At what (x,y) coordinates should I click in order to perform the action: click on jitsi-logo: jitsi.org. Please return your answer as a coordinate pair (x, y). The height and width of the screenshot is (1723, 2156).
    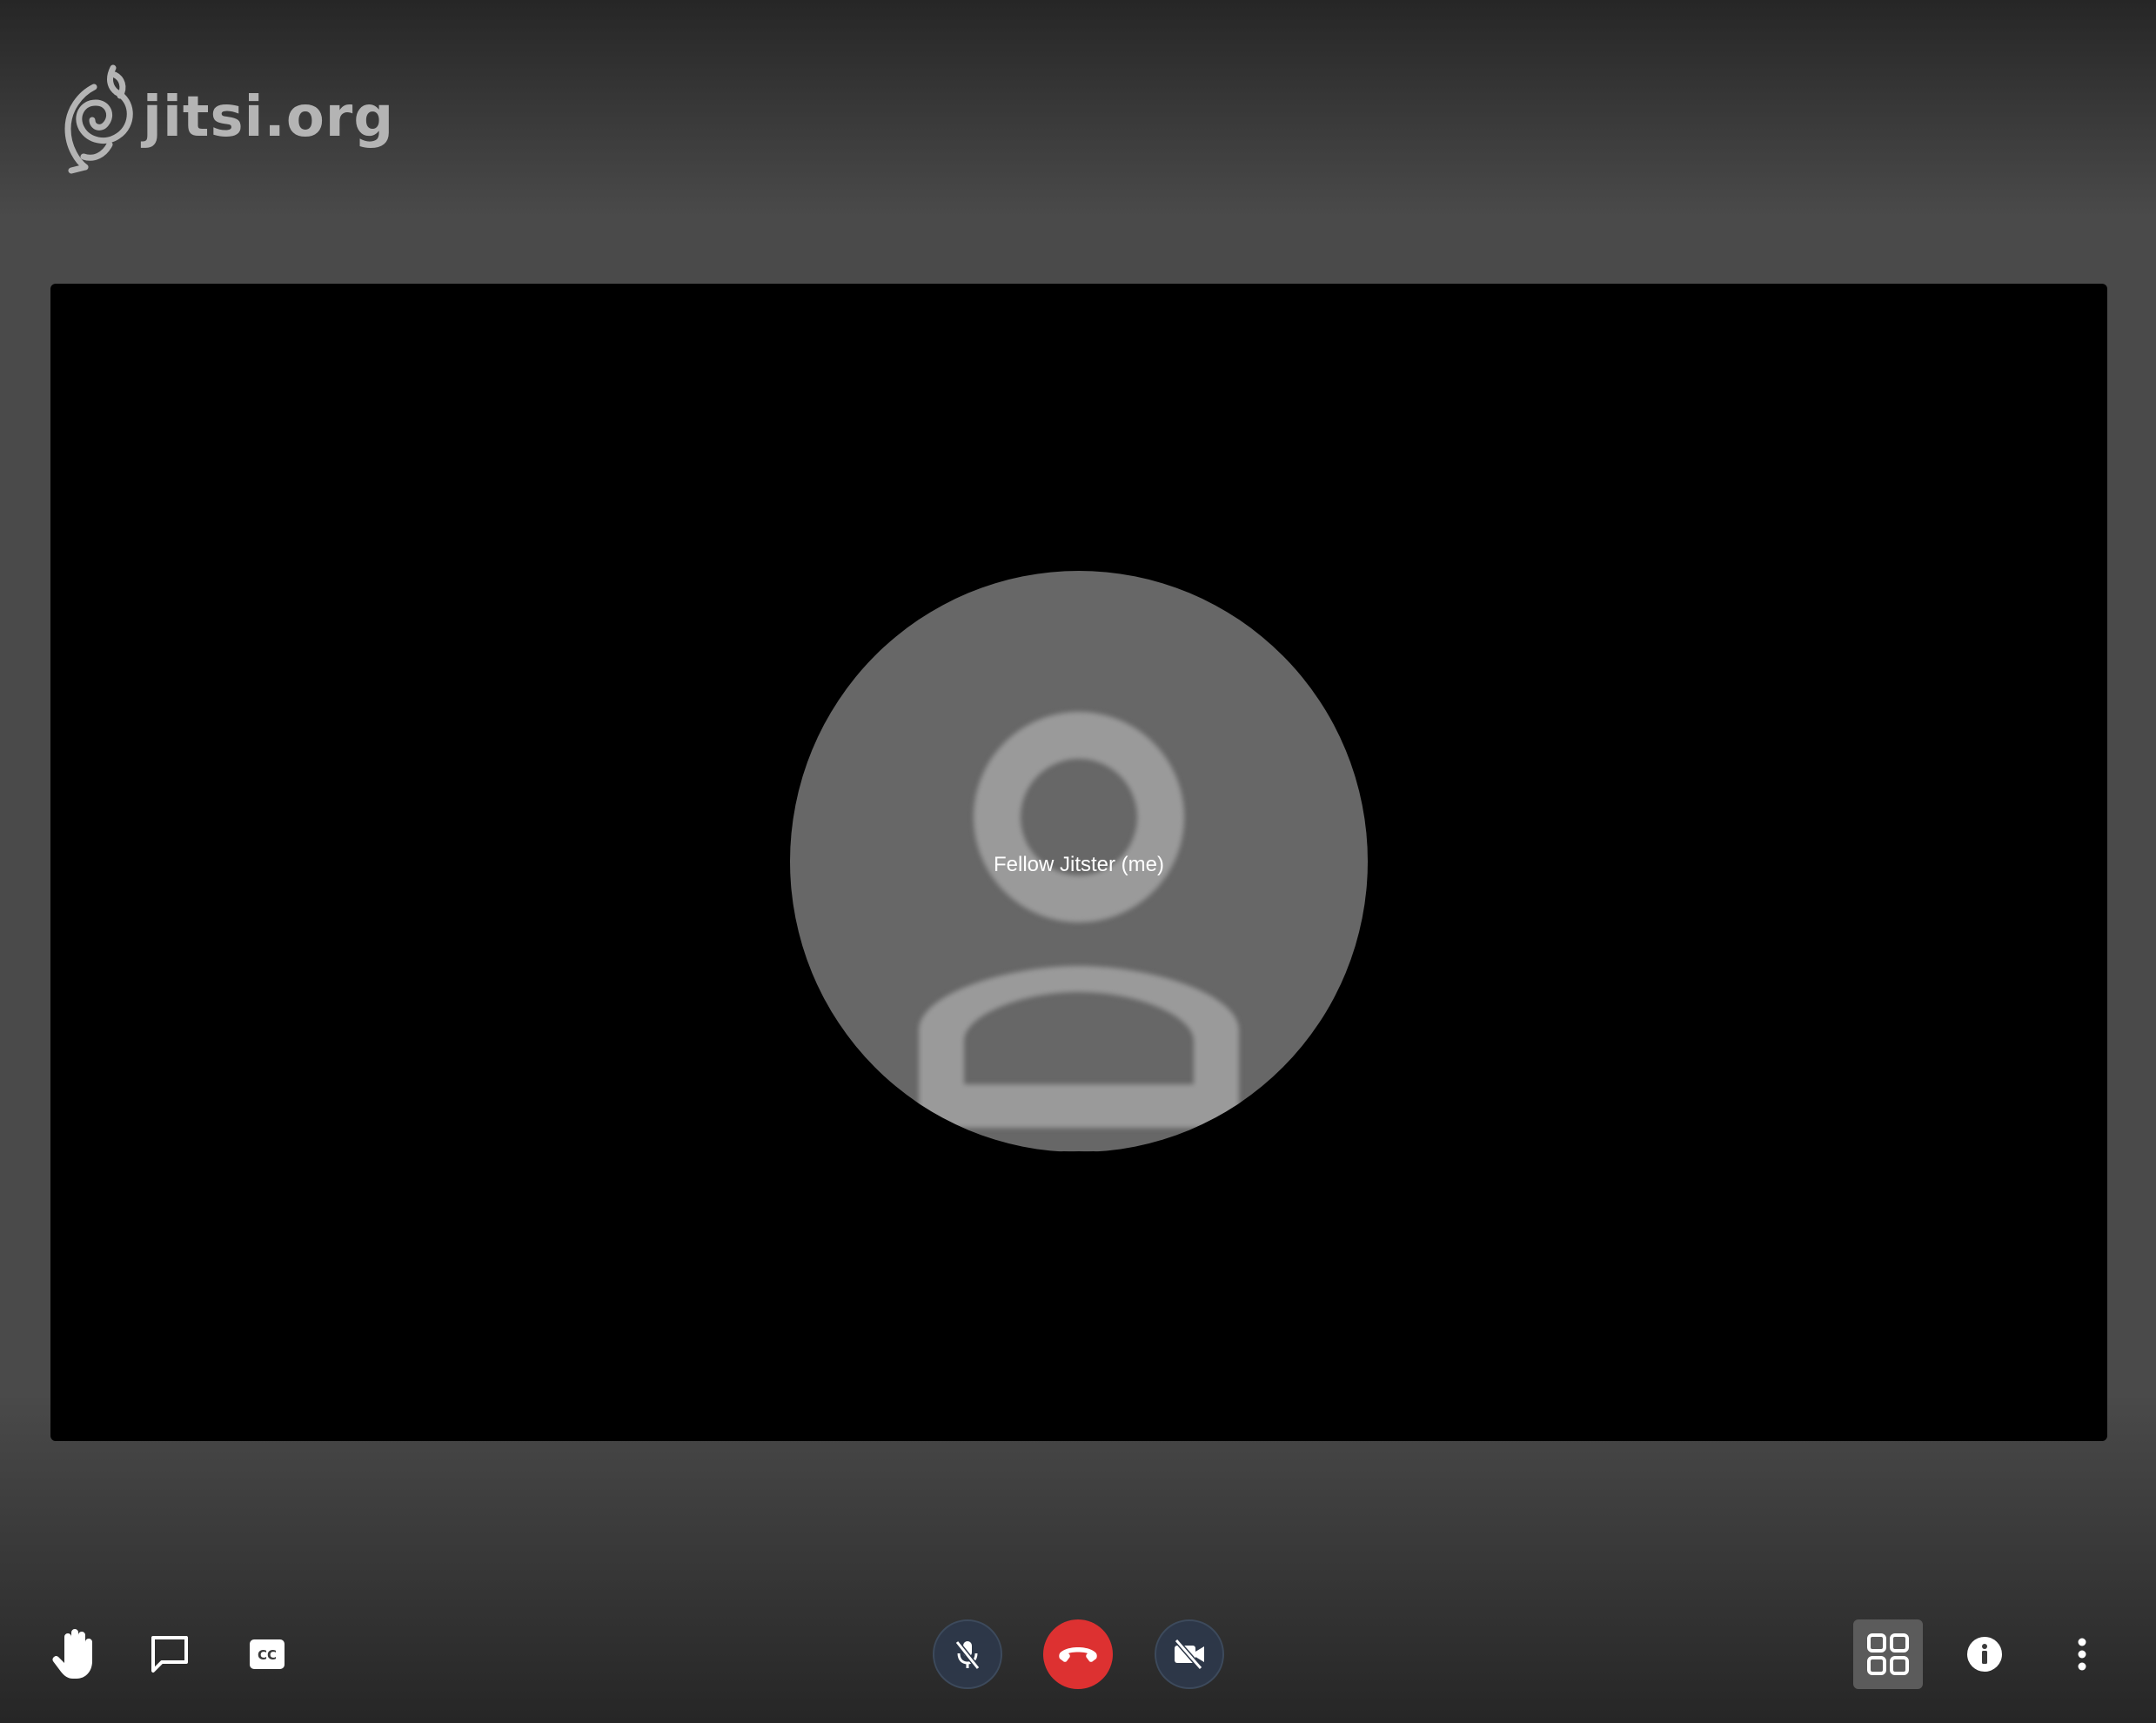
    Looking at the image, I should click on (226, 117).